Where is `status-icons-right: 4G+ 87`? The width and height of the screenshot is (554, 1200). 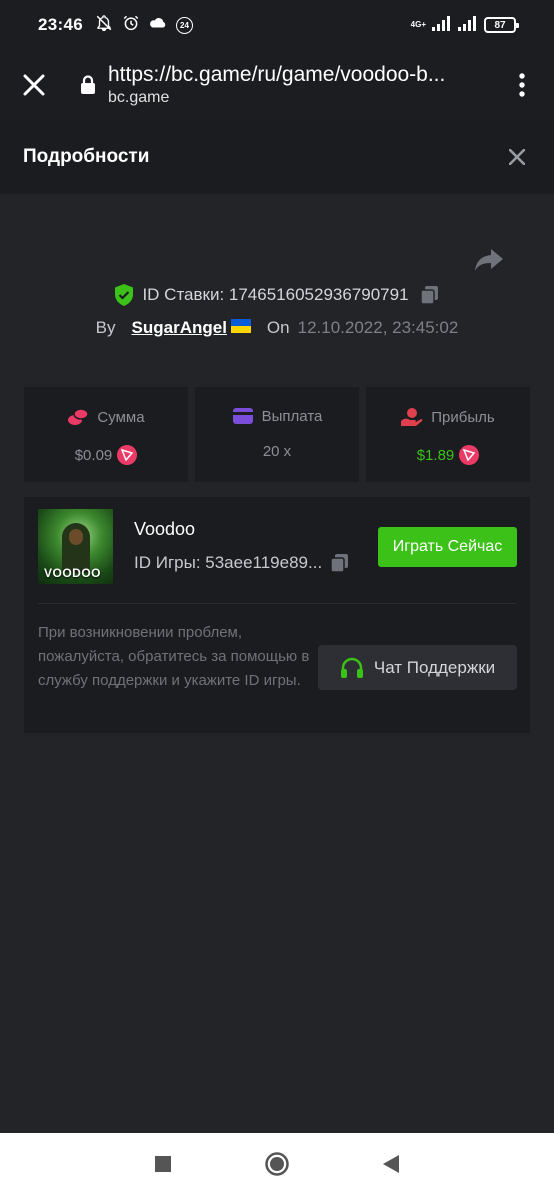 status-icons-right: 4G+ 87 is located at coordinates (464, 25).